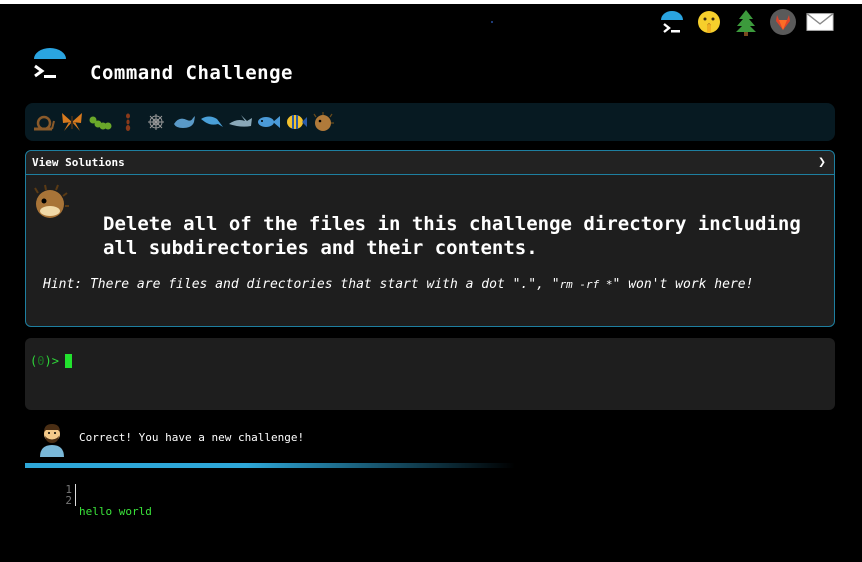  What do you see at coordinates (44, 122) in the screenshot?
I see `snail-icon` at bounding box center [44, 122].